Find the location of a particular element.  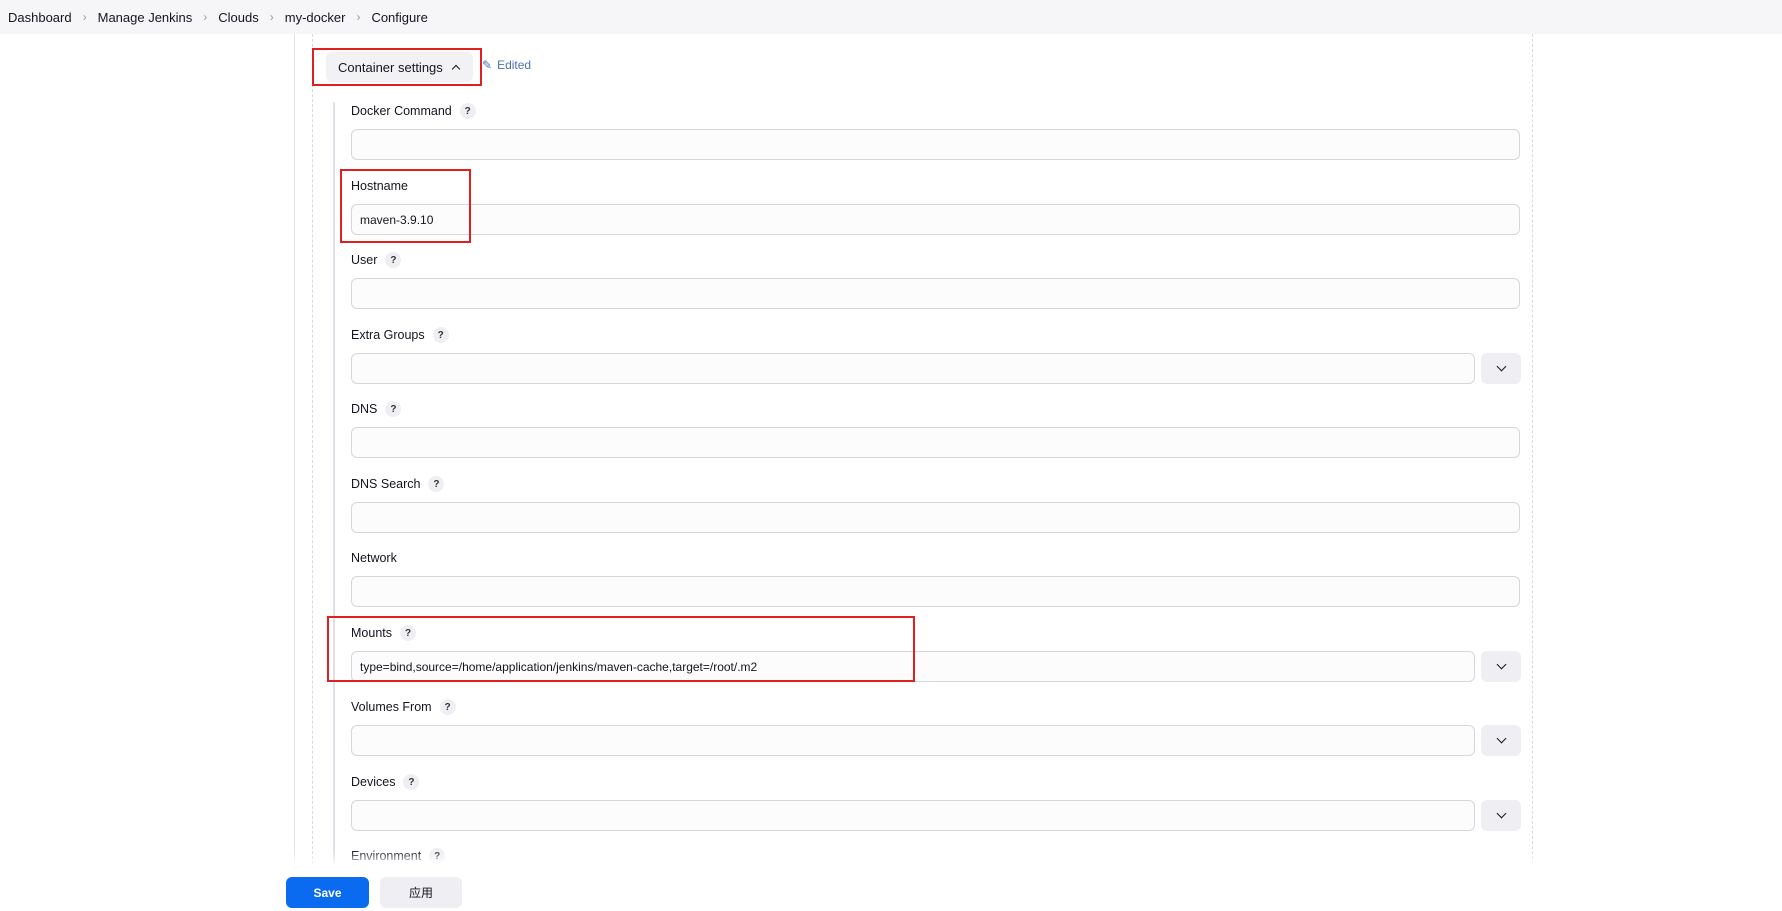

network-field: Network is located at coordinates (935, 578).